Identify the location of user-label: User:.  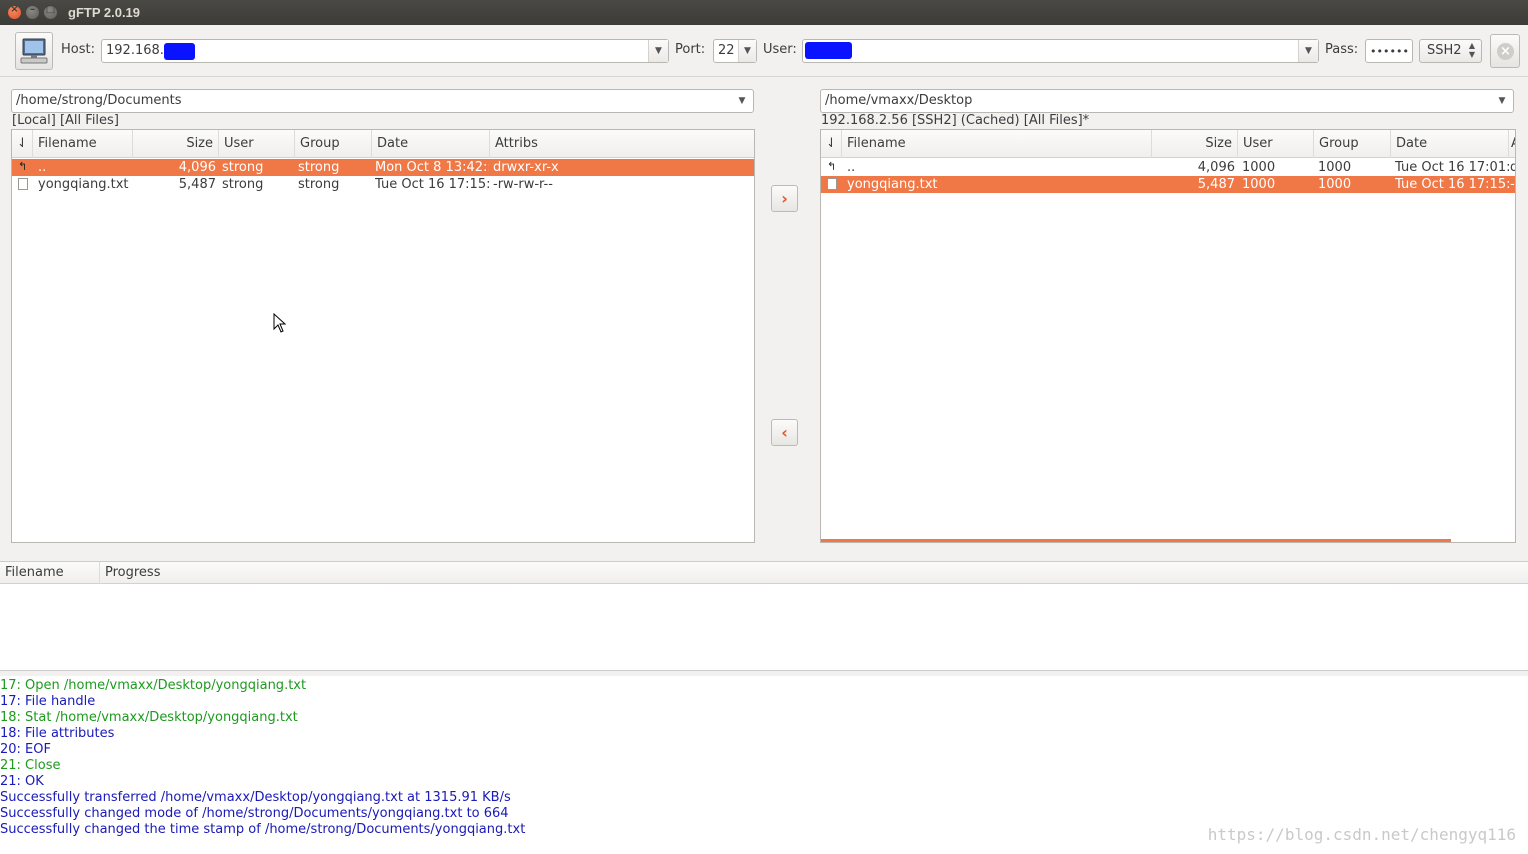
(780, 49).